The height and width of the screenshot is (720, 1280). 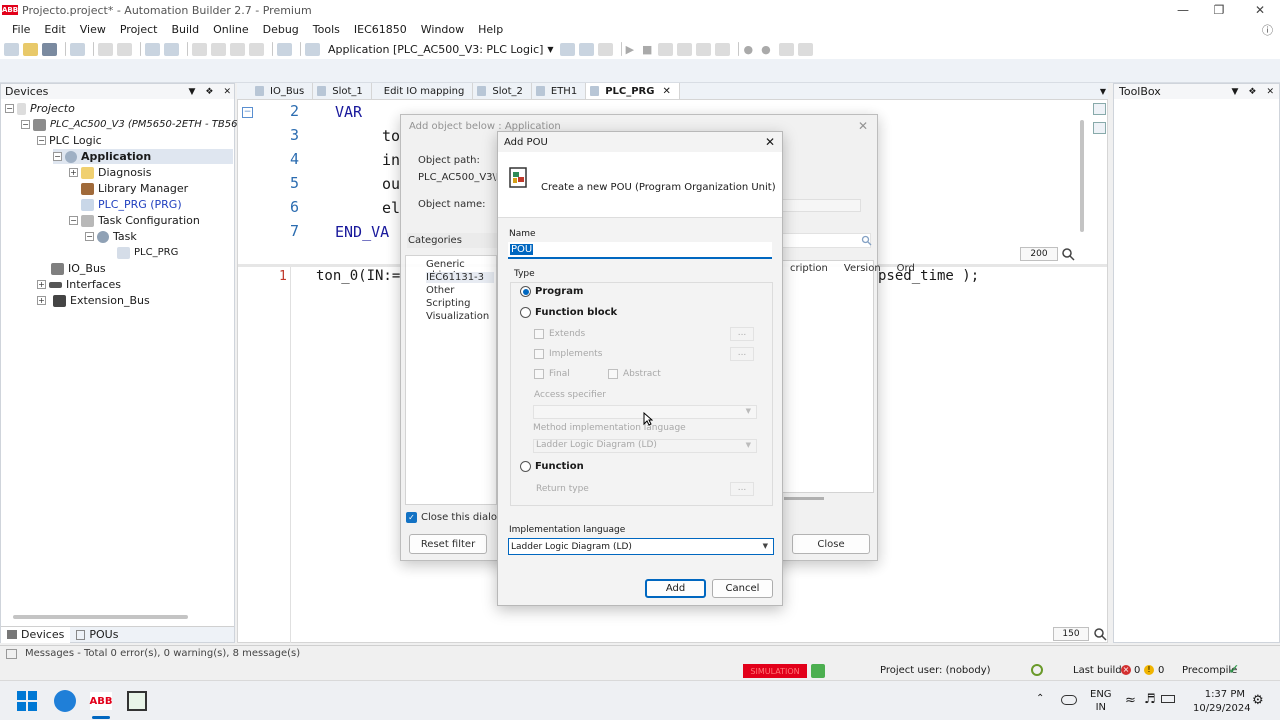 I want to click on menu-online: Online, so click(x=230, y=29).